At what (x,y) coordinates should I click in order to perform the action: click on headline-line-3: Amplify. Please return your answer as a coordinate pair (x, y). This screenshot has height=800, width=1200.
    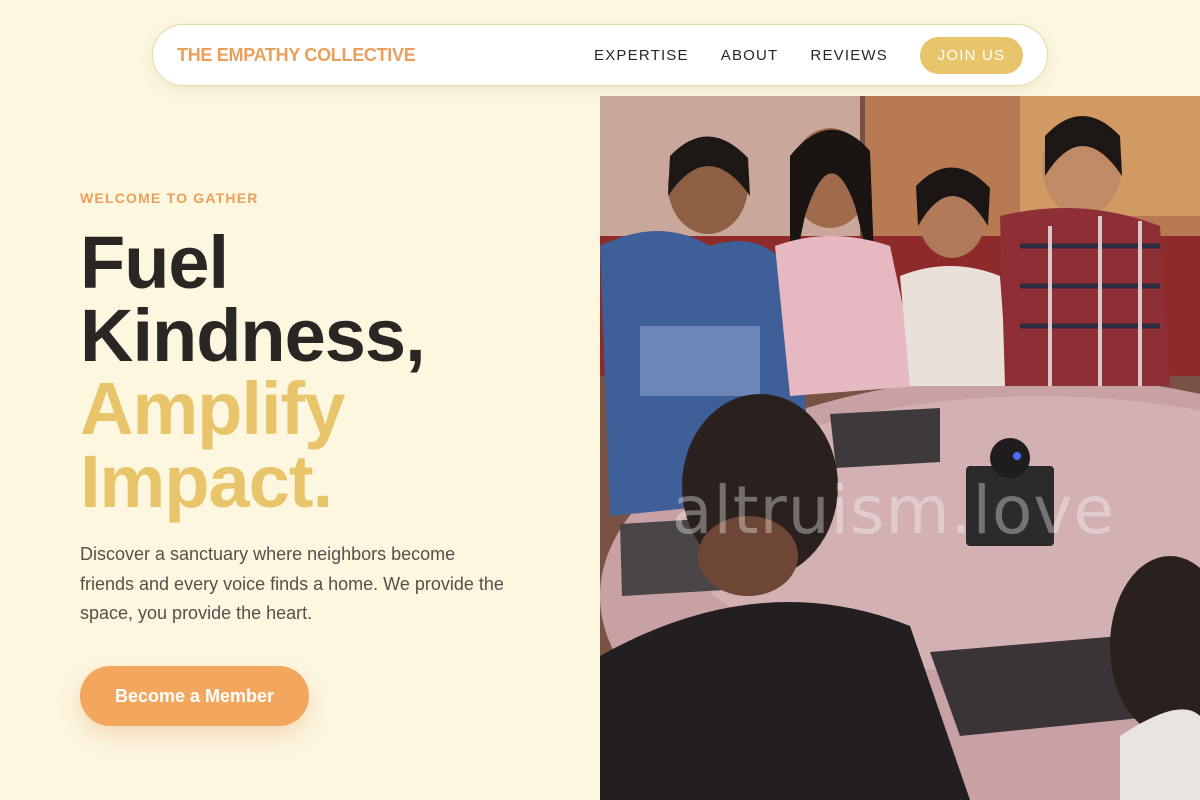
    Looking at the image, I should click on (212, 408).